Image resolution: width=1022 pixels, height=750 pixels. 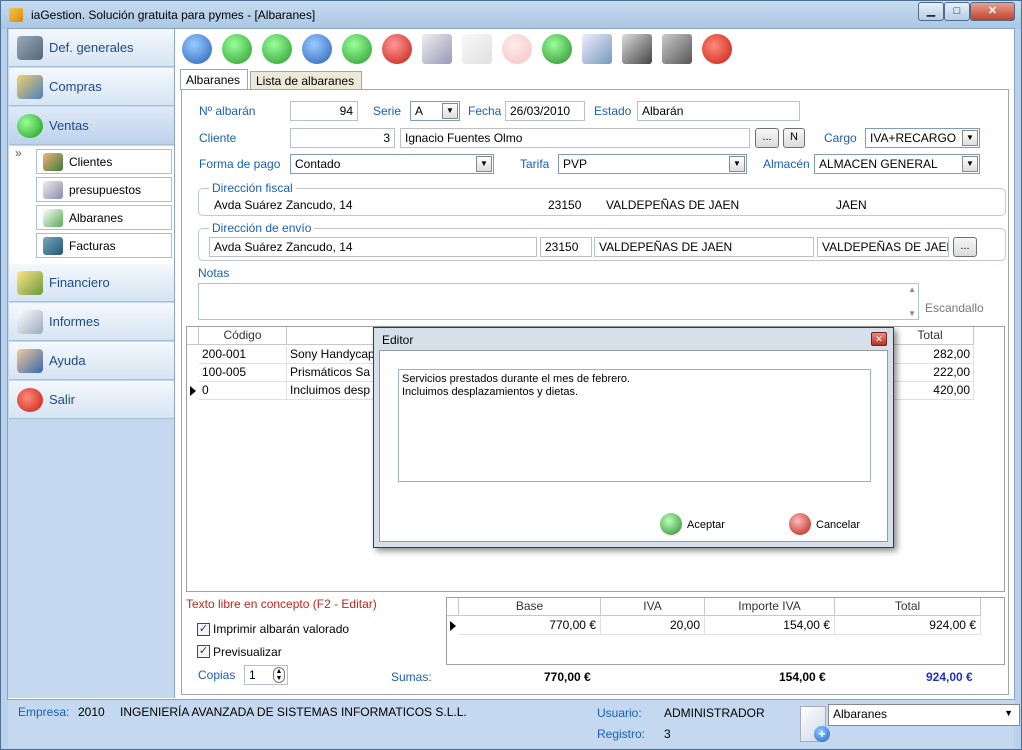 I want to click on power-icon, so click(x=30, y=400).